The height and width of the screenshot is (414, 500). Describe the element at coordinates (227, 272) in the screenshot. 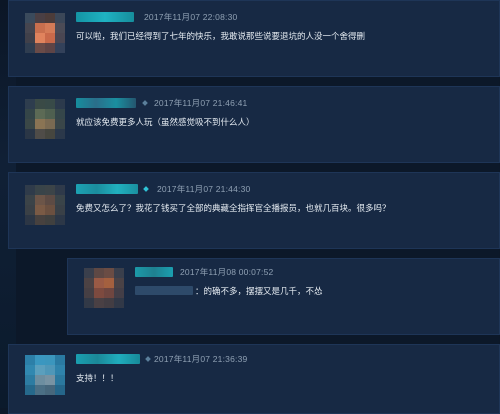

I see `comment-timestamp: 2017年11月08 00:07:52` at that location.